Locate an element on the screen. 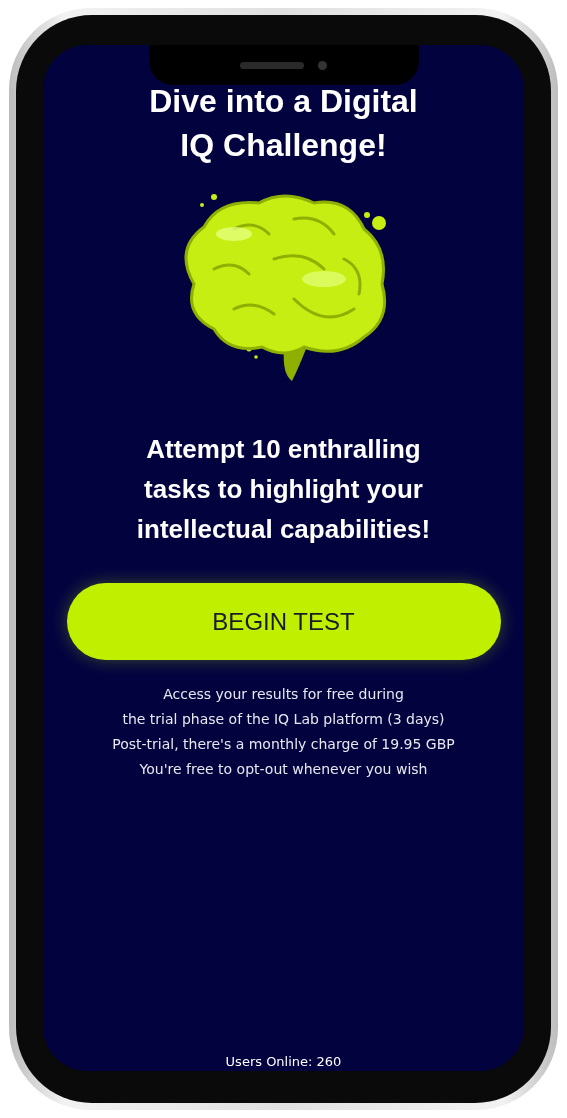 The height and width of the screenshot is (1118, 567). begin-test-button: BEGIN TEST is located at coordinates (283, 621).